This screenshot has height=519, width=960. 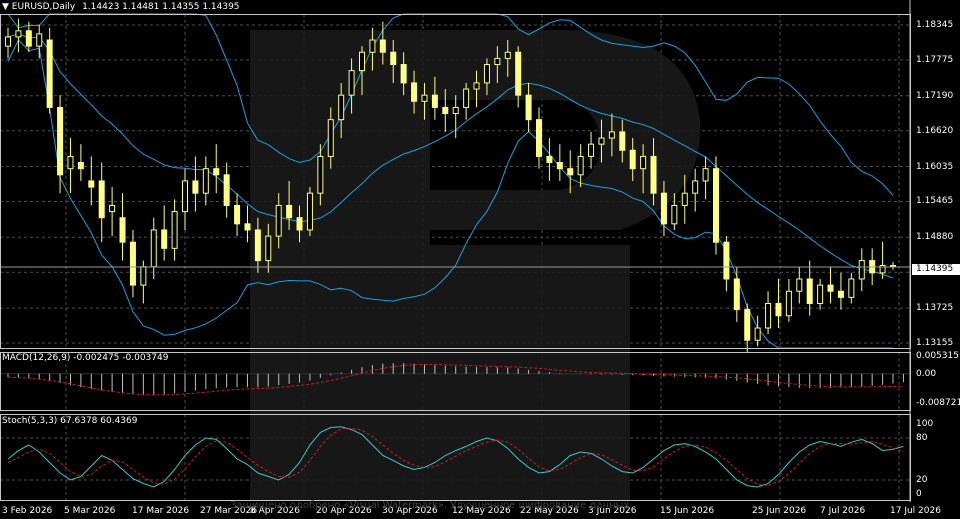 I want to click on current-price-label: 1.14395, so click(x=936, y=269).